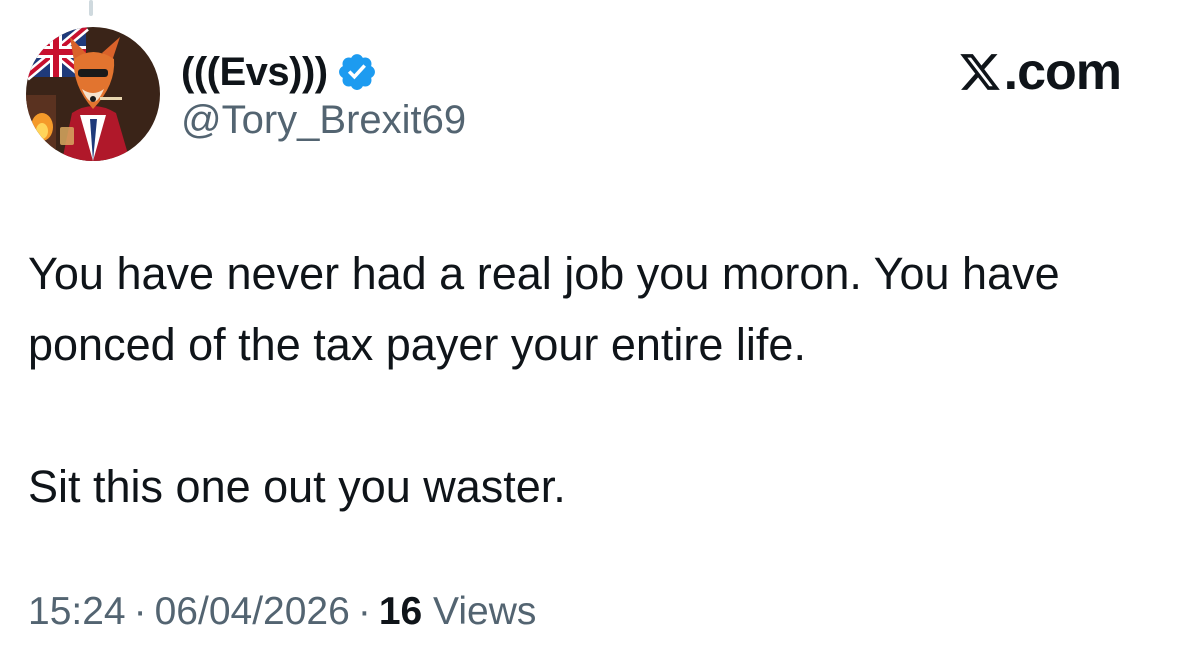  What do you see at coordinates (297, 486) in the screenshot?
I see `tweet-paragraph: Sit this one out you waster.` at bounding box center [297, 486].